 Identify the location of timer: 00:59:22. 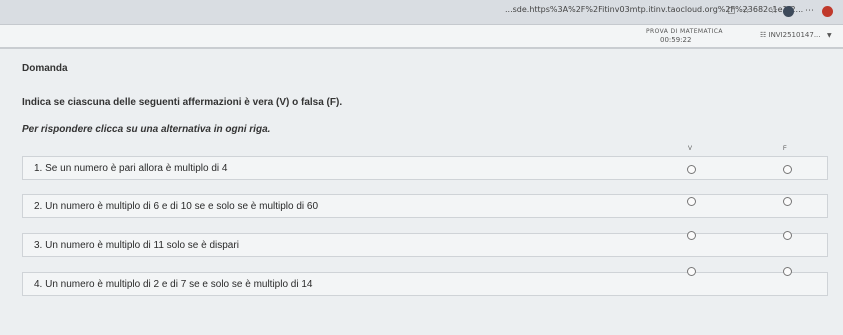
(676, 40).